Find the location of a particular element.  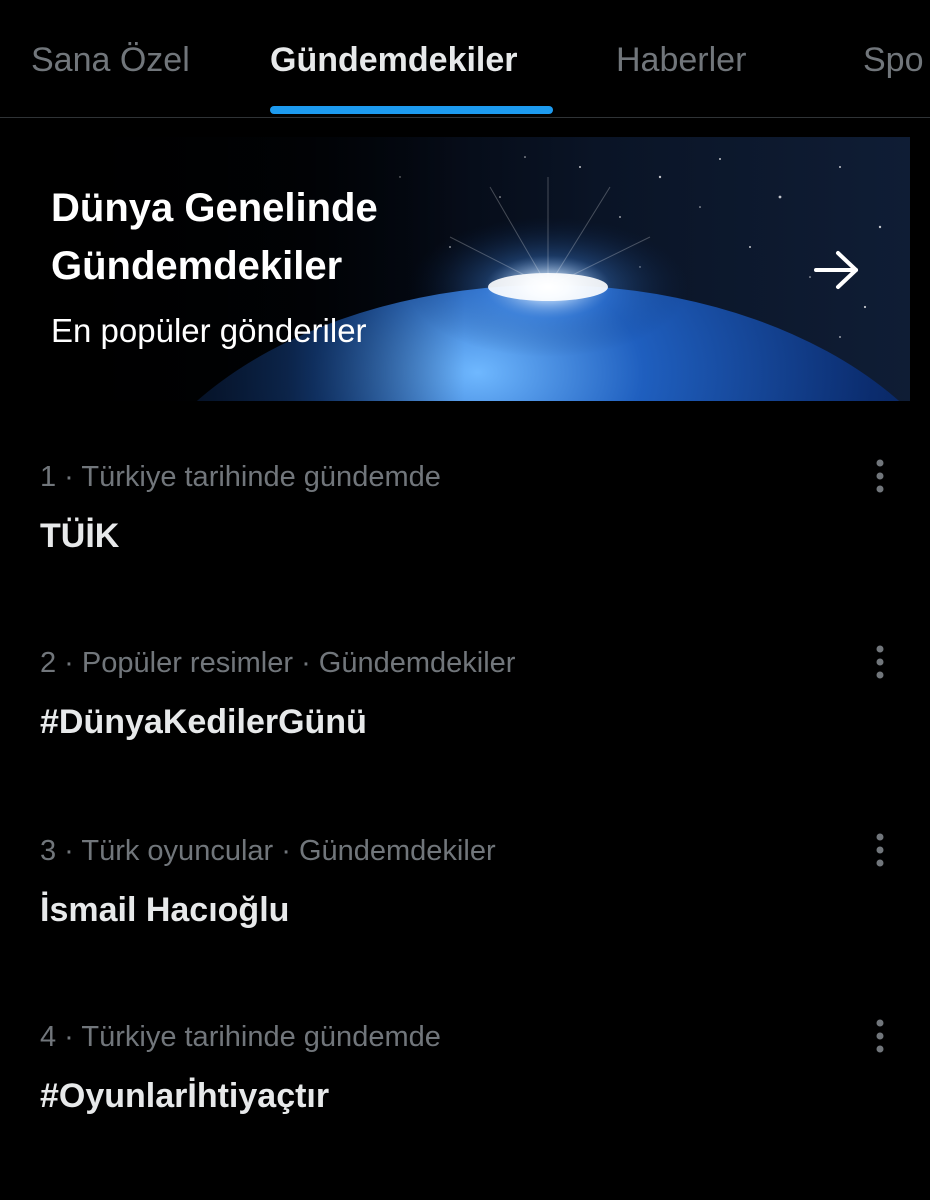

tab-spor: Spo is located at coordinates (893, 60).